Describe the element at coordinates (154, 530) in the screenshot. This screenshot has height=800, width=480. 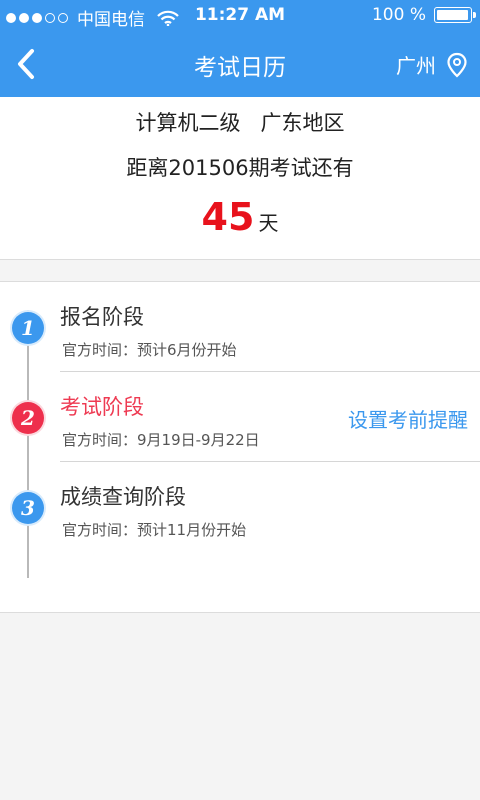
I see `stage-time: 官方时间：预计11月份开始` at that location.